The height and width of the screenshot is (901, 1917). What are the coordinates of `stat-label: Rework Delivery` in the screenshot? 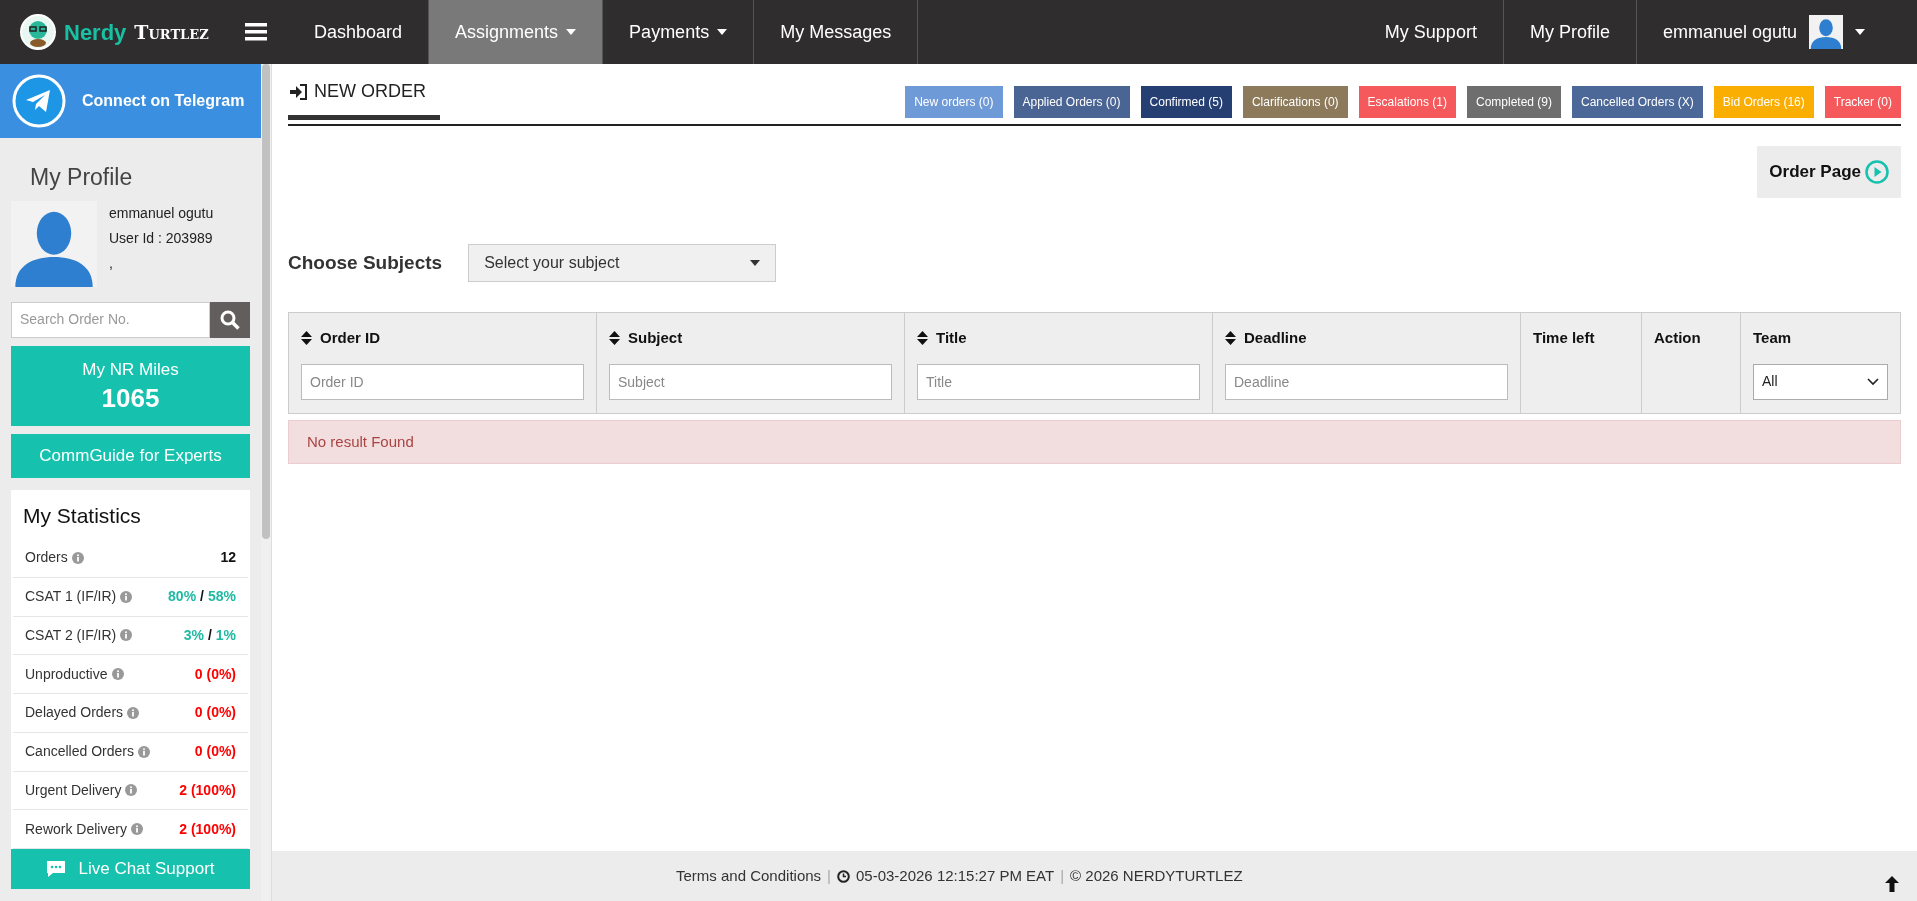 It's located at (76, 829).